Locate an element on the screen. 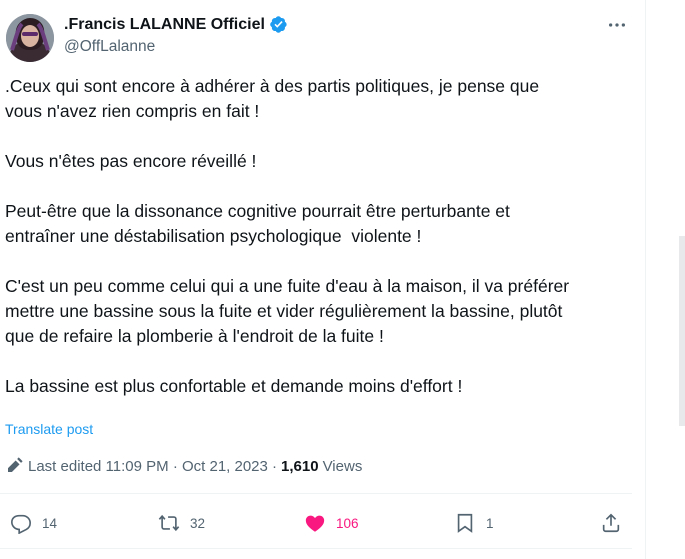 The width and height of the screenshot is (685, 559). repost-count: 32 is located at coordinates (198, 523).